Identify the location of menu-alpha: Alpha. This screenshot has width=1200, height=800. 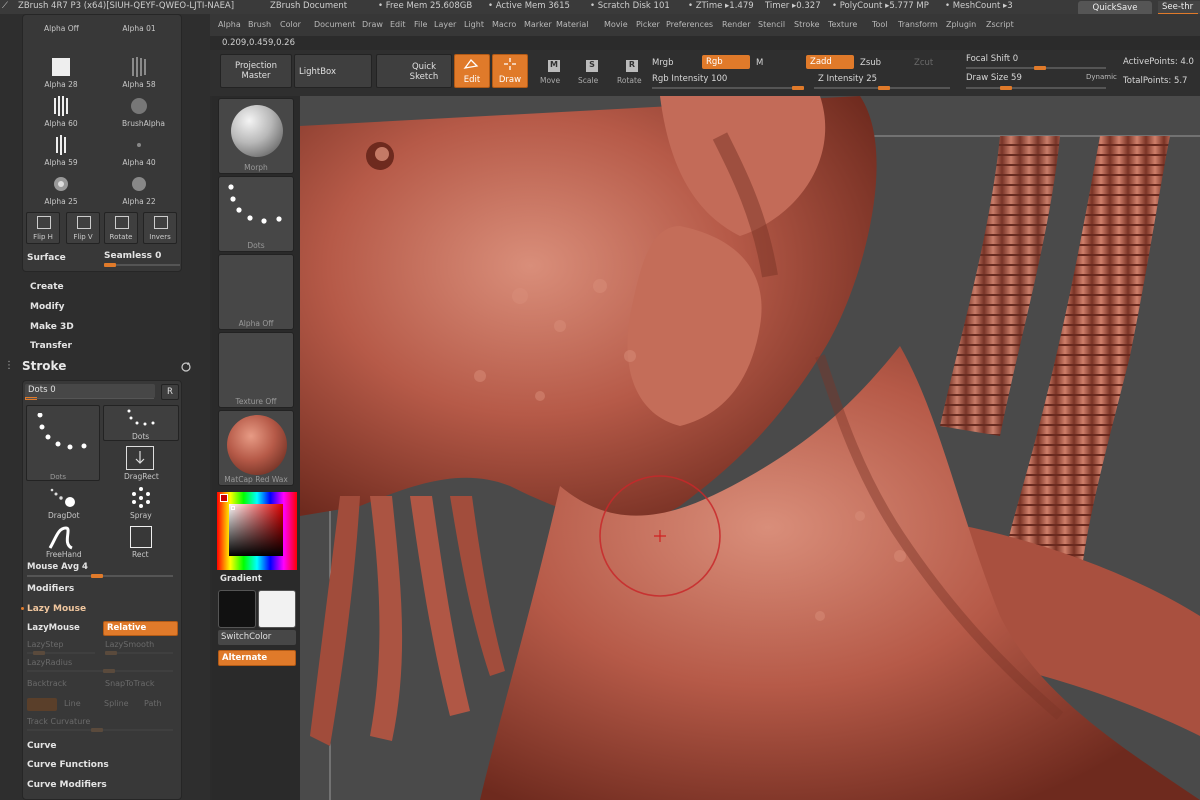
(229, 24).